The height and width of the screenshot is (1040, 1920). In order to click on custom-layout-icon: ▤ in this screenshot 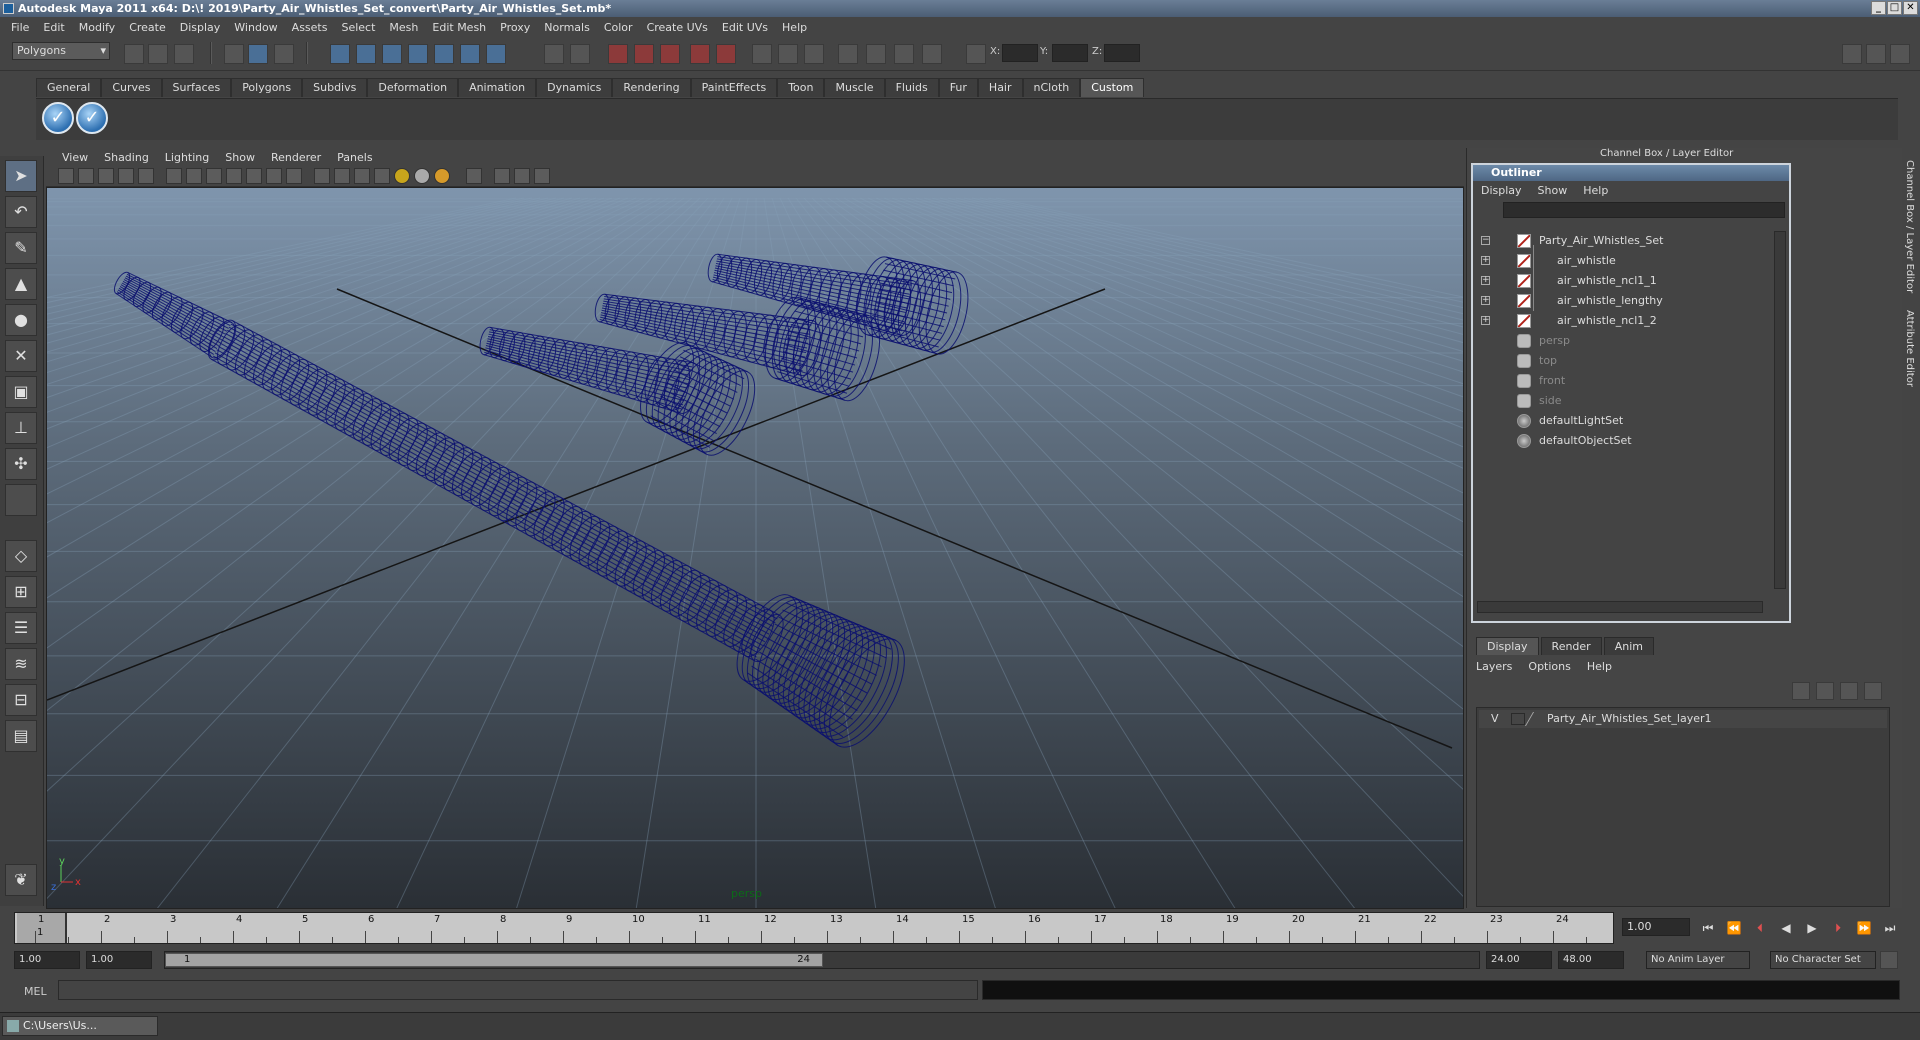, I will do `click(21, 736)`.